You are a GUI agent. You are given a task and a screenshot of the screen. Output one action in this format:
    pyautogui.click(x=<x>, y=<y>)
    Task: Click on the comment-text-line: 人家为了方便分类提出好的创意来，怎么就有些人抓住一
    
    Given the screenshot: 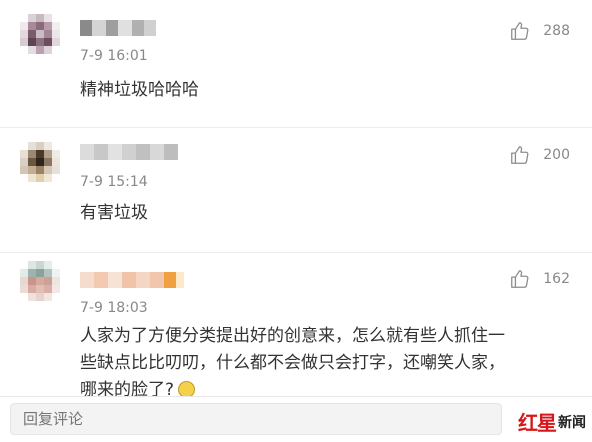 What is the action you would take?
    pyautogui.click(x=292, y=336)
    